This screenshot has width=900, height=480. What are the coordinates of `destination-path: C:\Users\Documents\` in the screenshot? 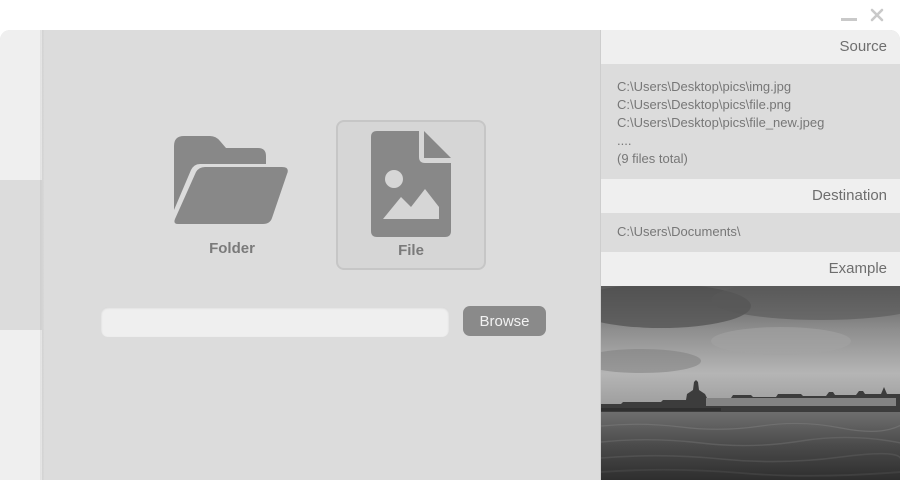 It's located at (679, 231).